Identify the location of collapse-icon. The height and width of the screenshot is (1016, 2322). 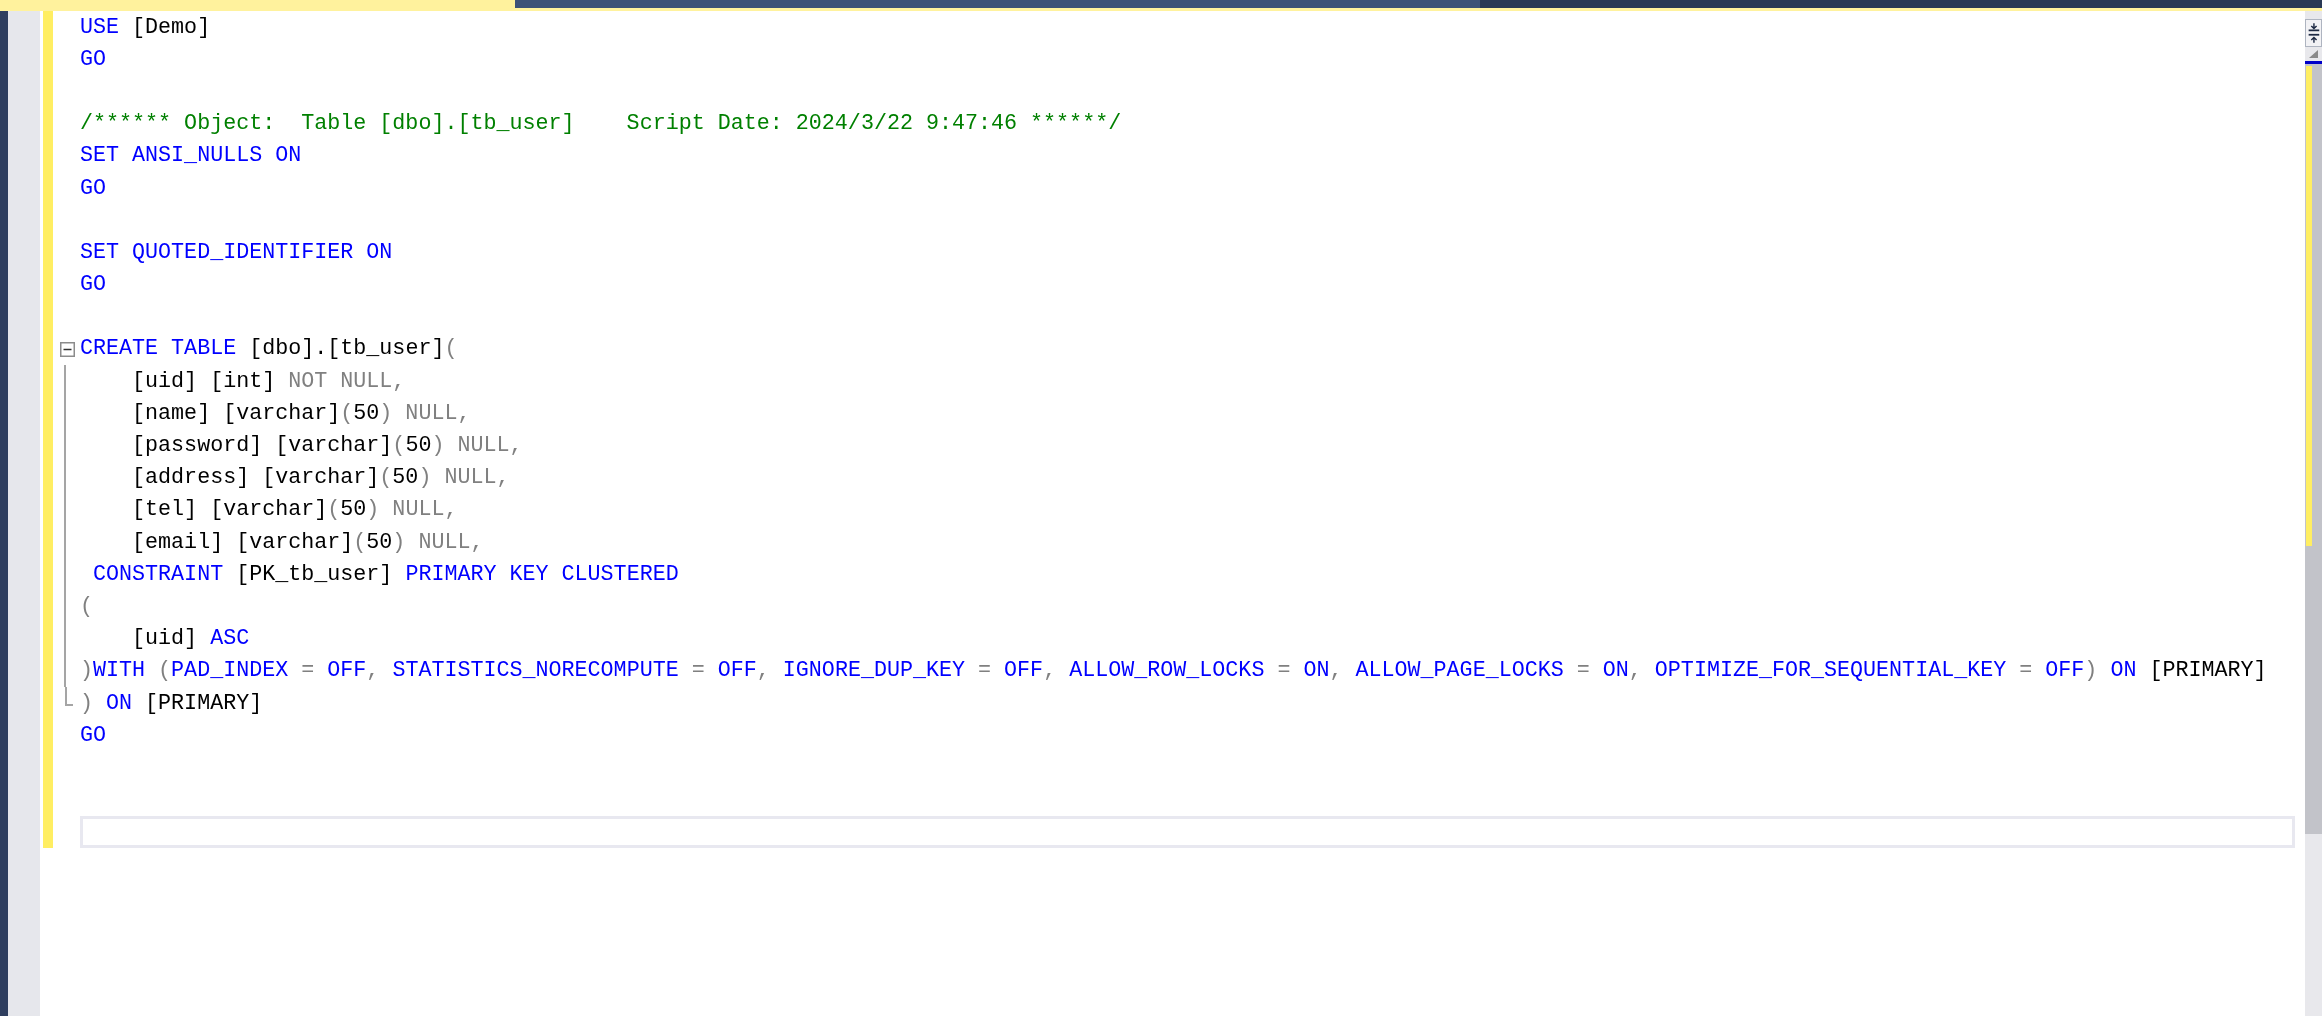
(67, 349).